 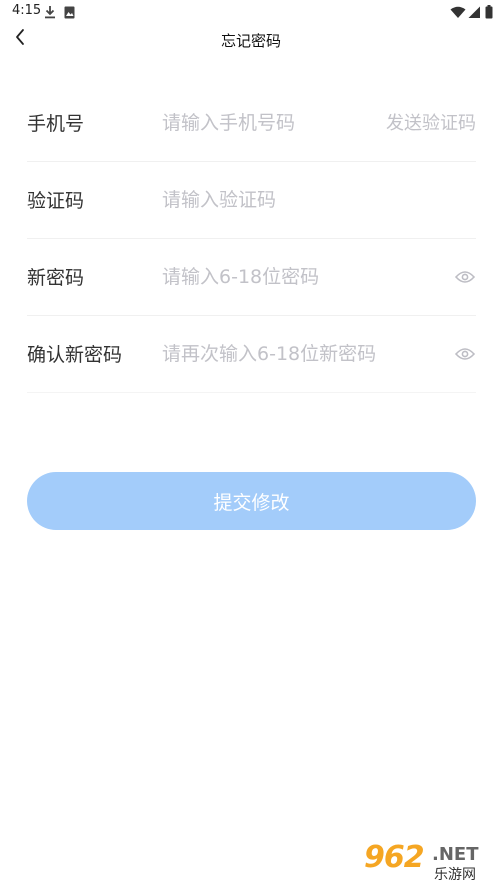 I want to click on confirm-password-input, so click(x=297, y=354).